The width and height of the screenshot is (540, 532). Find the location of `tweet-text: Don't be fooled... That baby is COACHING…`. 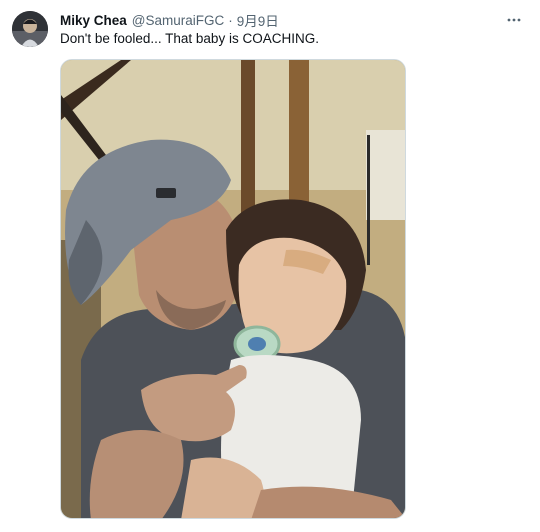

tweet-text: Don't be fooled... That baby is COACHING… is located at coordinates (189, 38).